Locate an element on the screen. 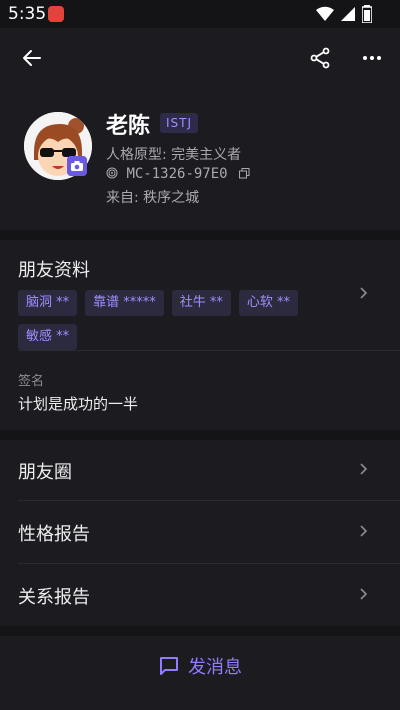  copy-icon is located at coordinates (244, 173).